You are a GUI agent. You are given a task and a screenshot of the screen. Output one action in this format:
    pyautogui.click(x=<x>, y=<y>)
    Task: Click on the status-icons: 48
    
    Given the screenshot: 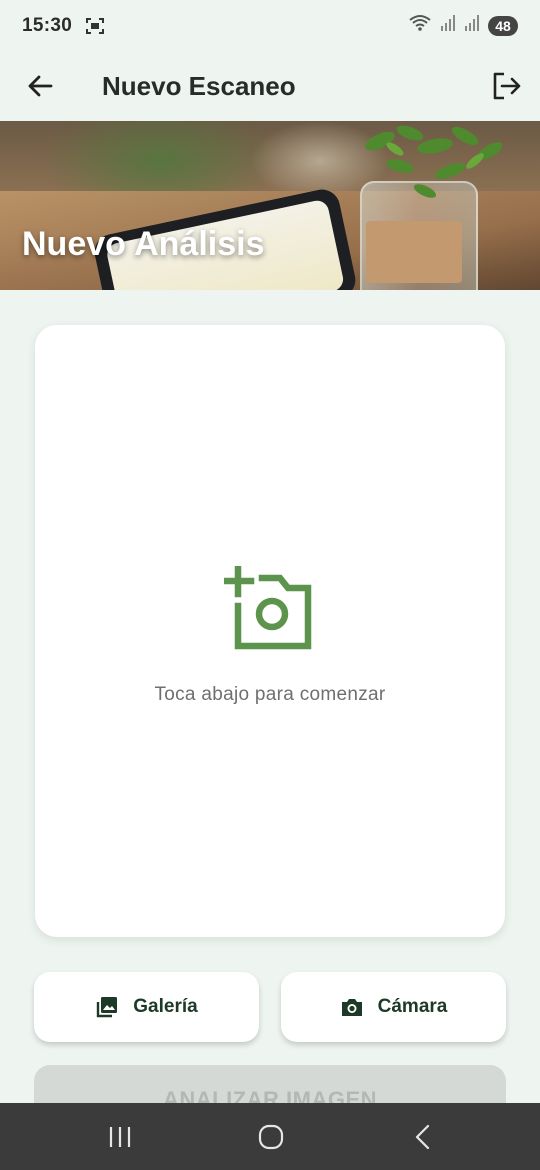 What is the action you would take?
    pyautogui.click(x=463, y=26)
    